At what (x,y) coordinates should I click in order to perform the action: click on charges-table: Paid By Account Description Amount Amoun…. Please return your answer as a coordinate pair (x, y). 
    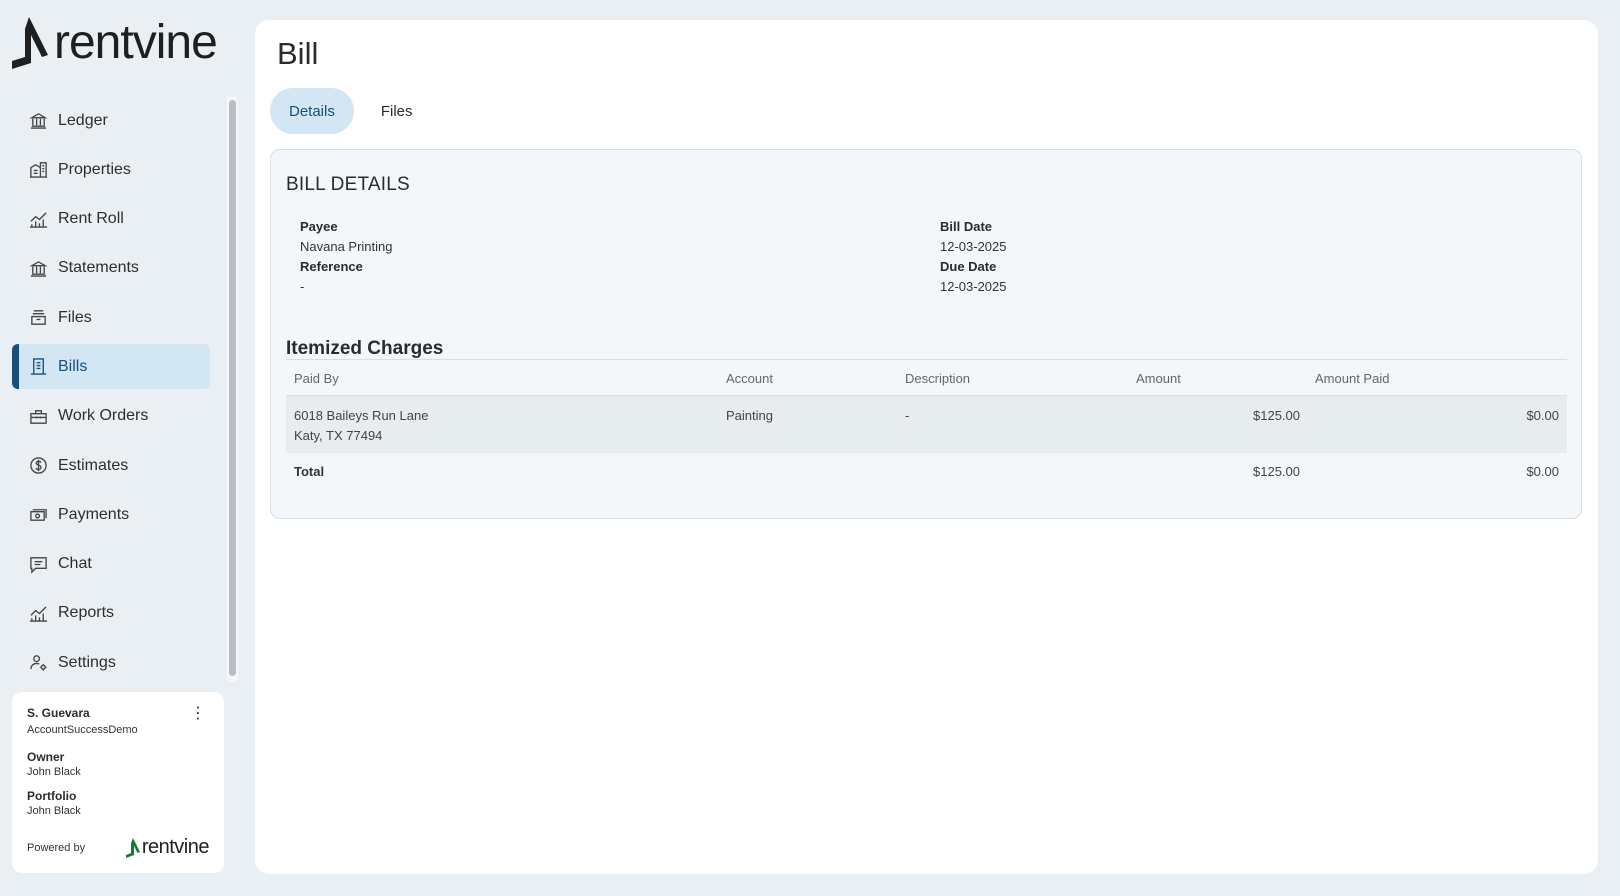
    Looking at the image, I should click on (926, 424).